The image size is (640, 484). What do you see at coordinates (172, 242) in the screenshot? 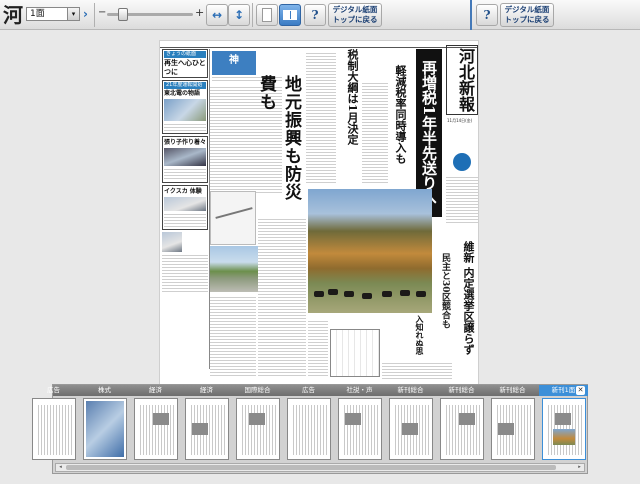
I see `portrait-photo` at bounding box center [172, 242].